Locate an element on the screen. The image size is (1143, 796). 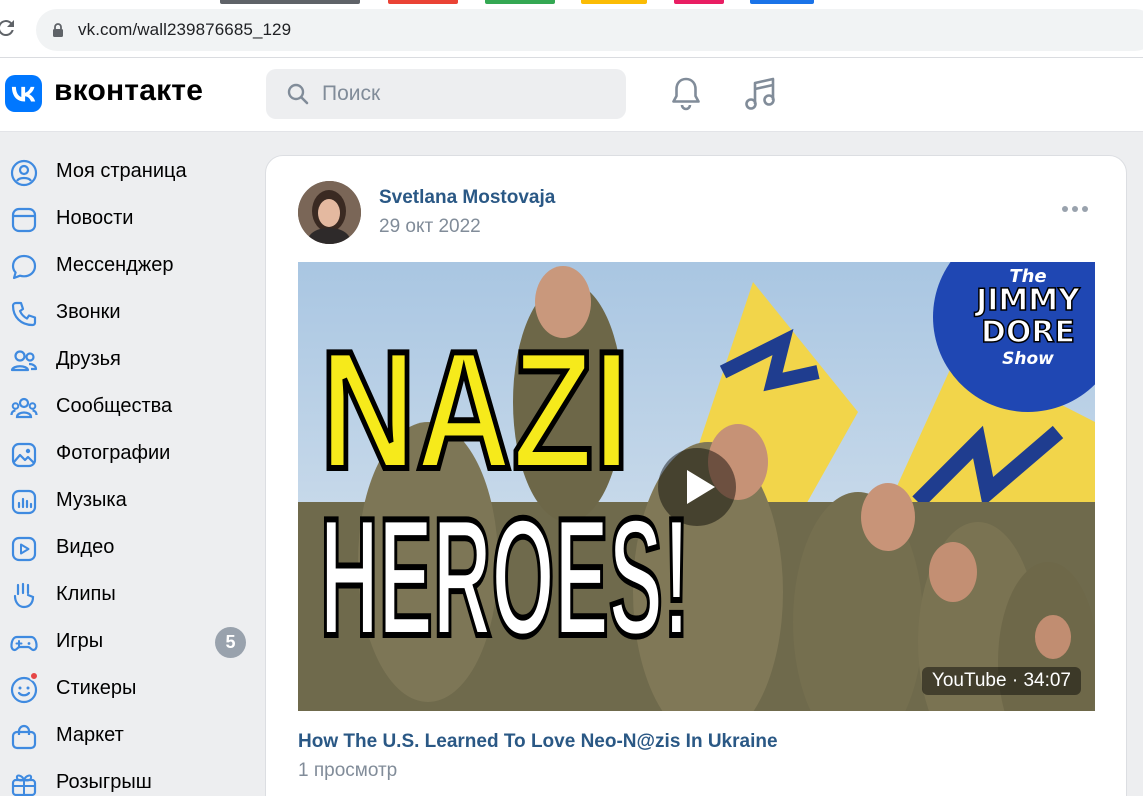
tab-strip is located at coordinates (571, 2).